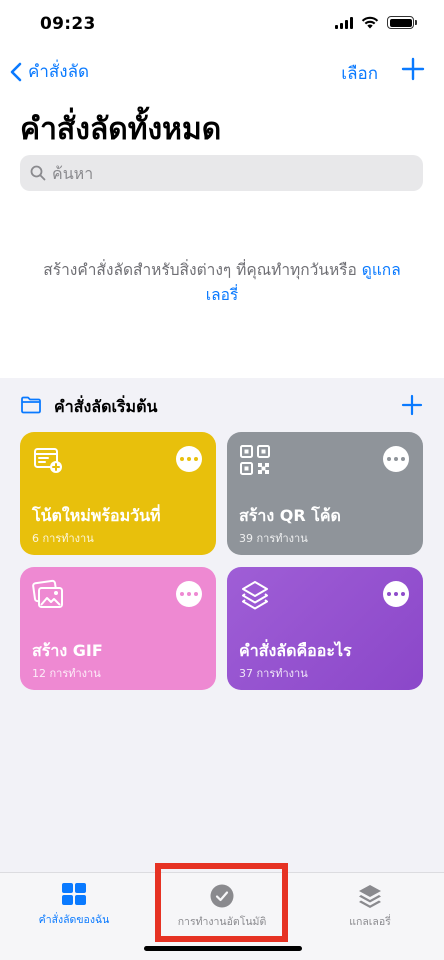 Image resolution: width=444 pixels, height=960 pixels. What do you see at coordinates (221, 902) in the screenshot?
I see `highlight-annotation-box` at bounding box center [221, 902].